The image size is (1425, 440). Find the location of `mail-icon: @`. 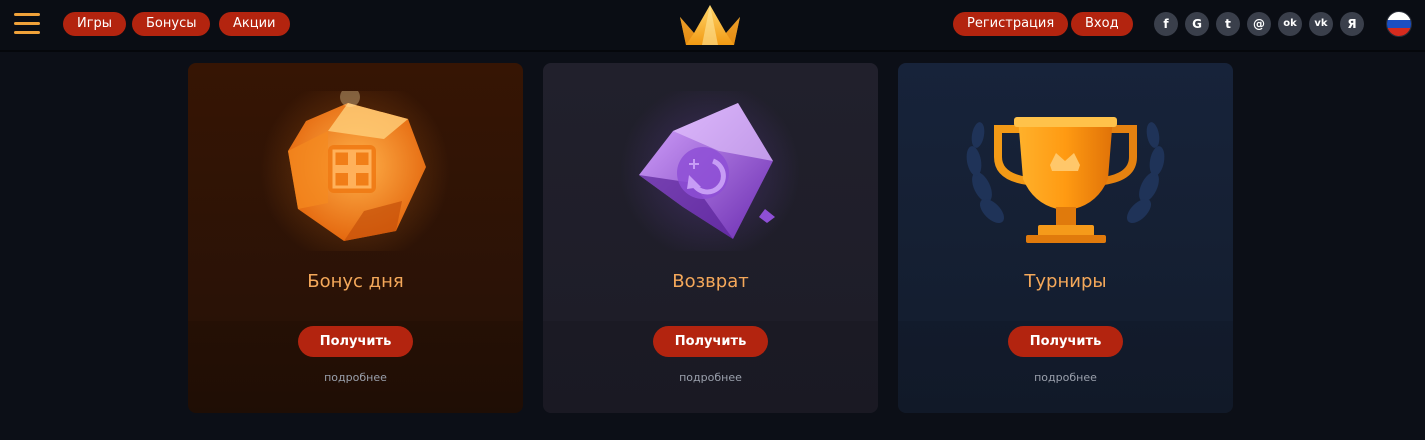

mail-icon: @ is located at coordinates (1259, 24).